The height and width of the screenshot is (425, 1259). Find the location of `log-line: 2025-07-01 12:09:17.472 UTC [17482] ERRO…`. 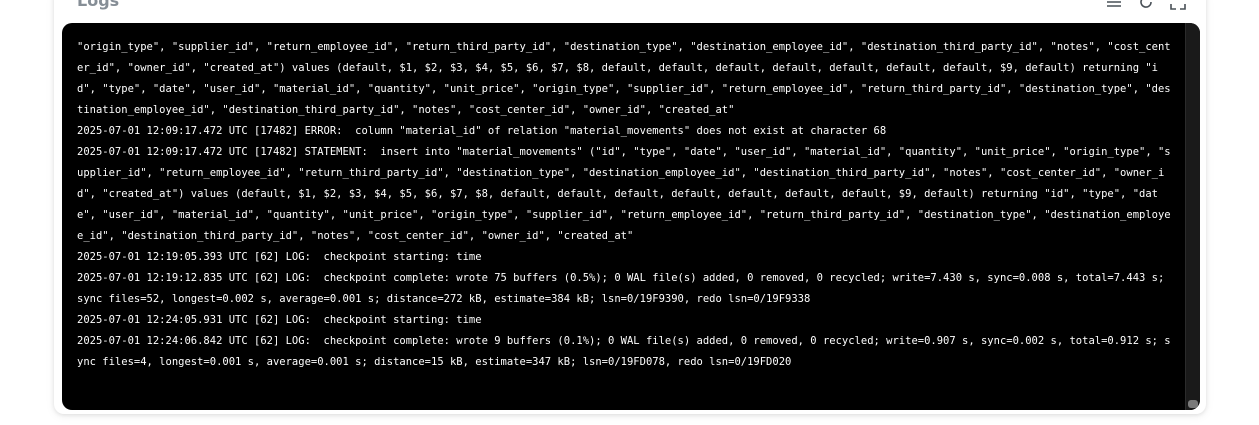

log-line: 2025-07-01 12:09:17.472 UTC [17482] ERRO… is located at coordinates (482, 131).